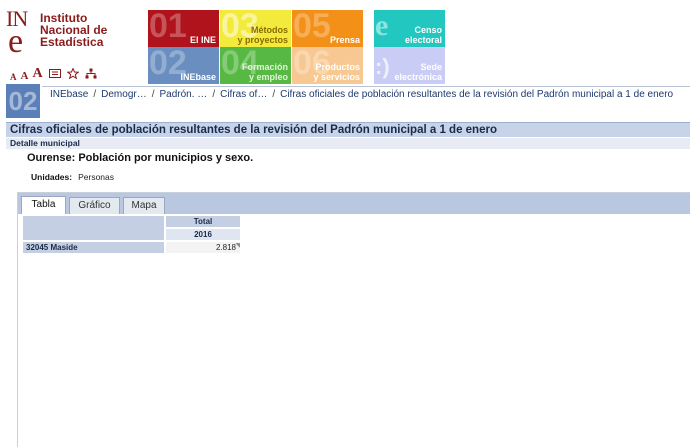 This screenshot has height=447, width=690. I want to click on tile-el-ine: 01 El INE, so click(183, 28).